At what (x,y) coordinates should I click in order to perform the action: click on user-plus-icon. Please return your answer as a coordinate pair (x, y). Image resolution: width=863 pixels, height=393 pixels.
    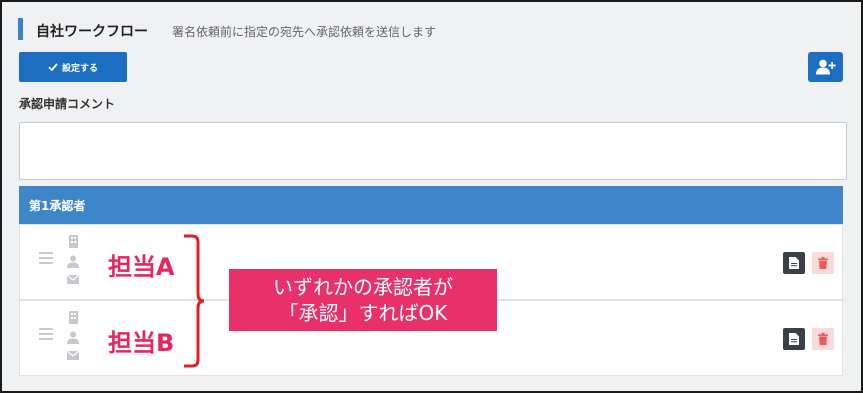
    Looking at the image, I should click on (825, 67).